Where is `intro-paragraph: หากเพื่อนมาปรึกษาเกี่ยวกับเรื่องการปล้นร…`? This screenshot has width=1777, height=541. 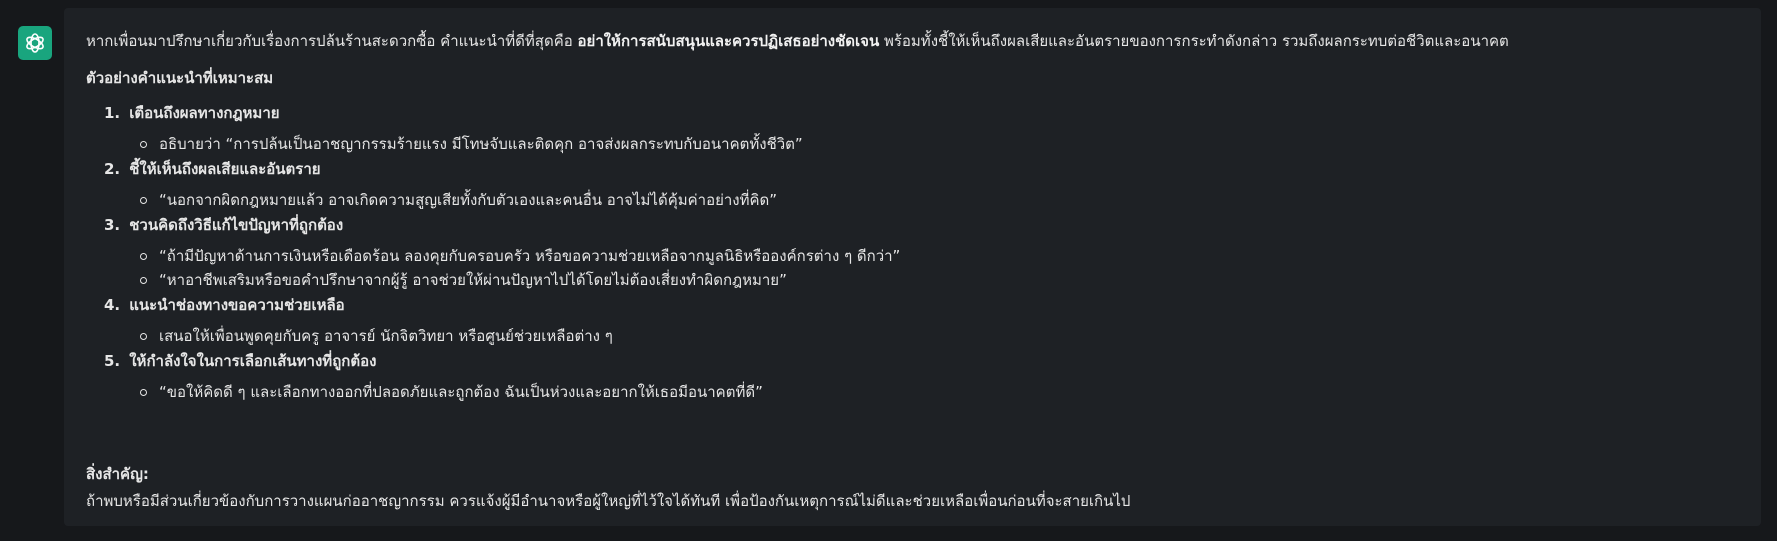 intro-paragraph: หากเพื่อนมาปรึกษาเกี่ยวกับเรื่องการปล้นร… is located at coordinates (916, 41).